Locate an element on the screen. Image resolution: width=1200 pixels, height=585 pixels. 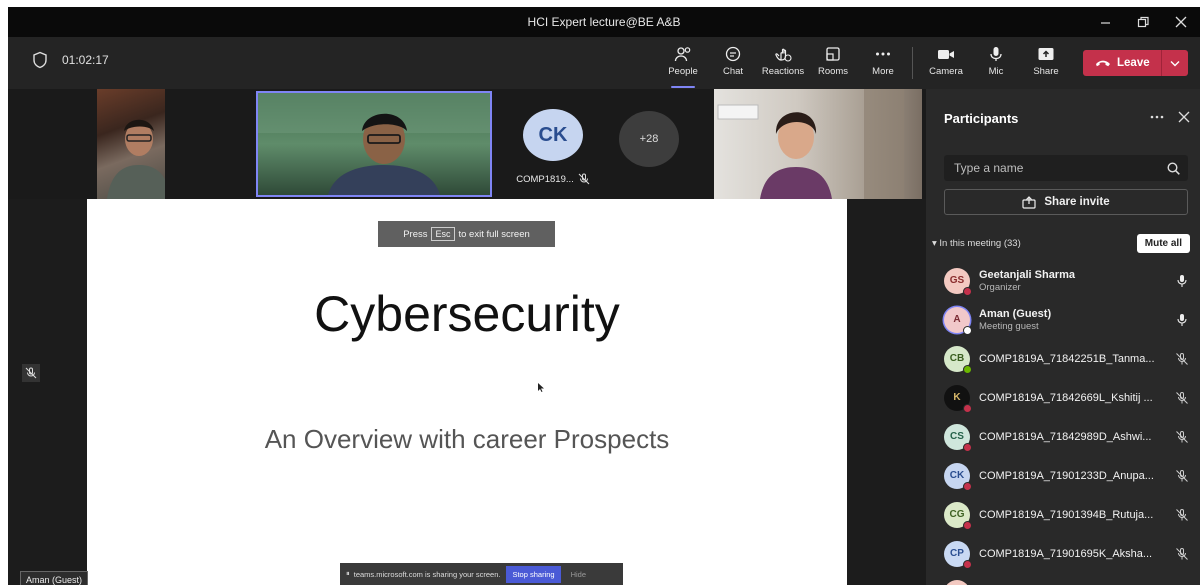
people-icon is located at coordinates (682, 54).